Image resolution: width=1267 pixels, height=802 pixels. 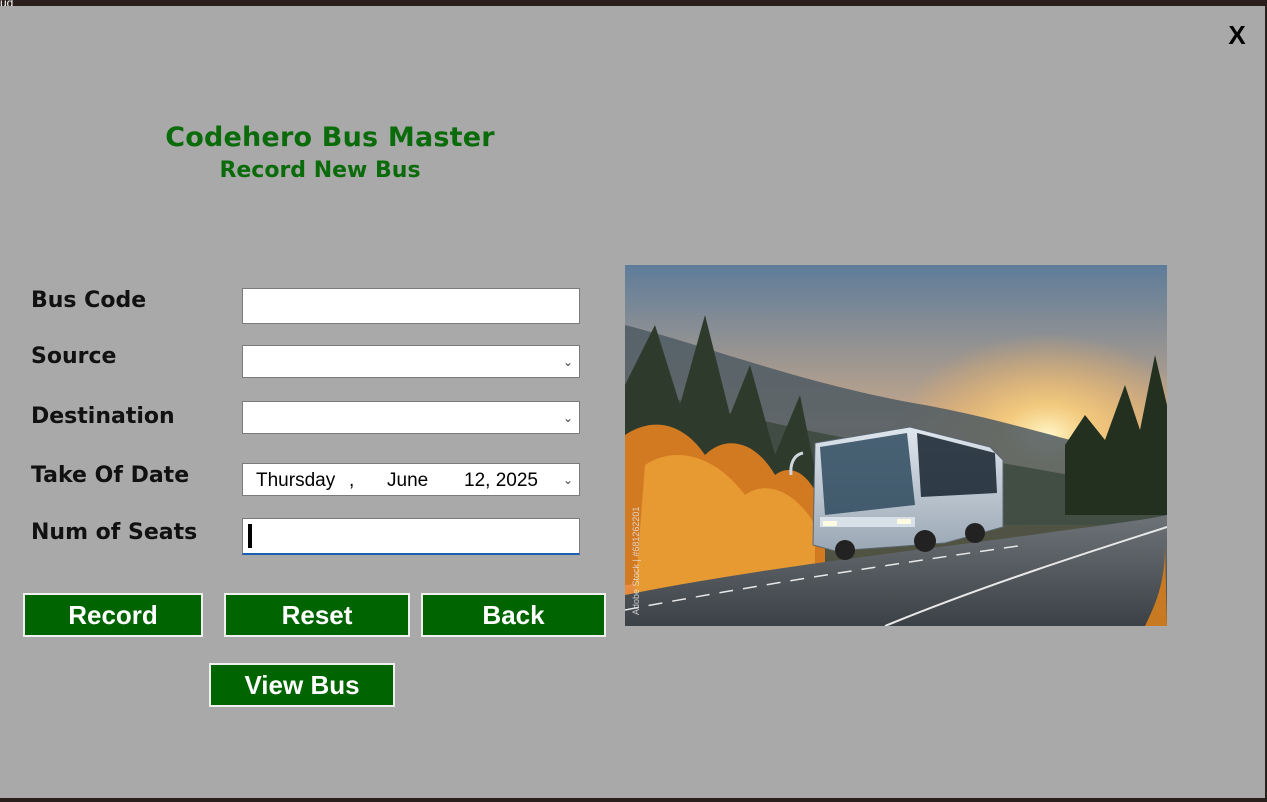 I want to click on num-seats-label: Num of Seats, so click(x=114, y=532).